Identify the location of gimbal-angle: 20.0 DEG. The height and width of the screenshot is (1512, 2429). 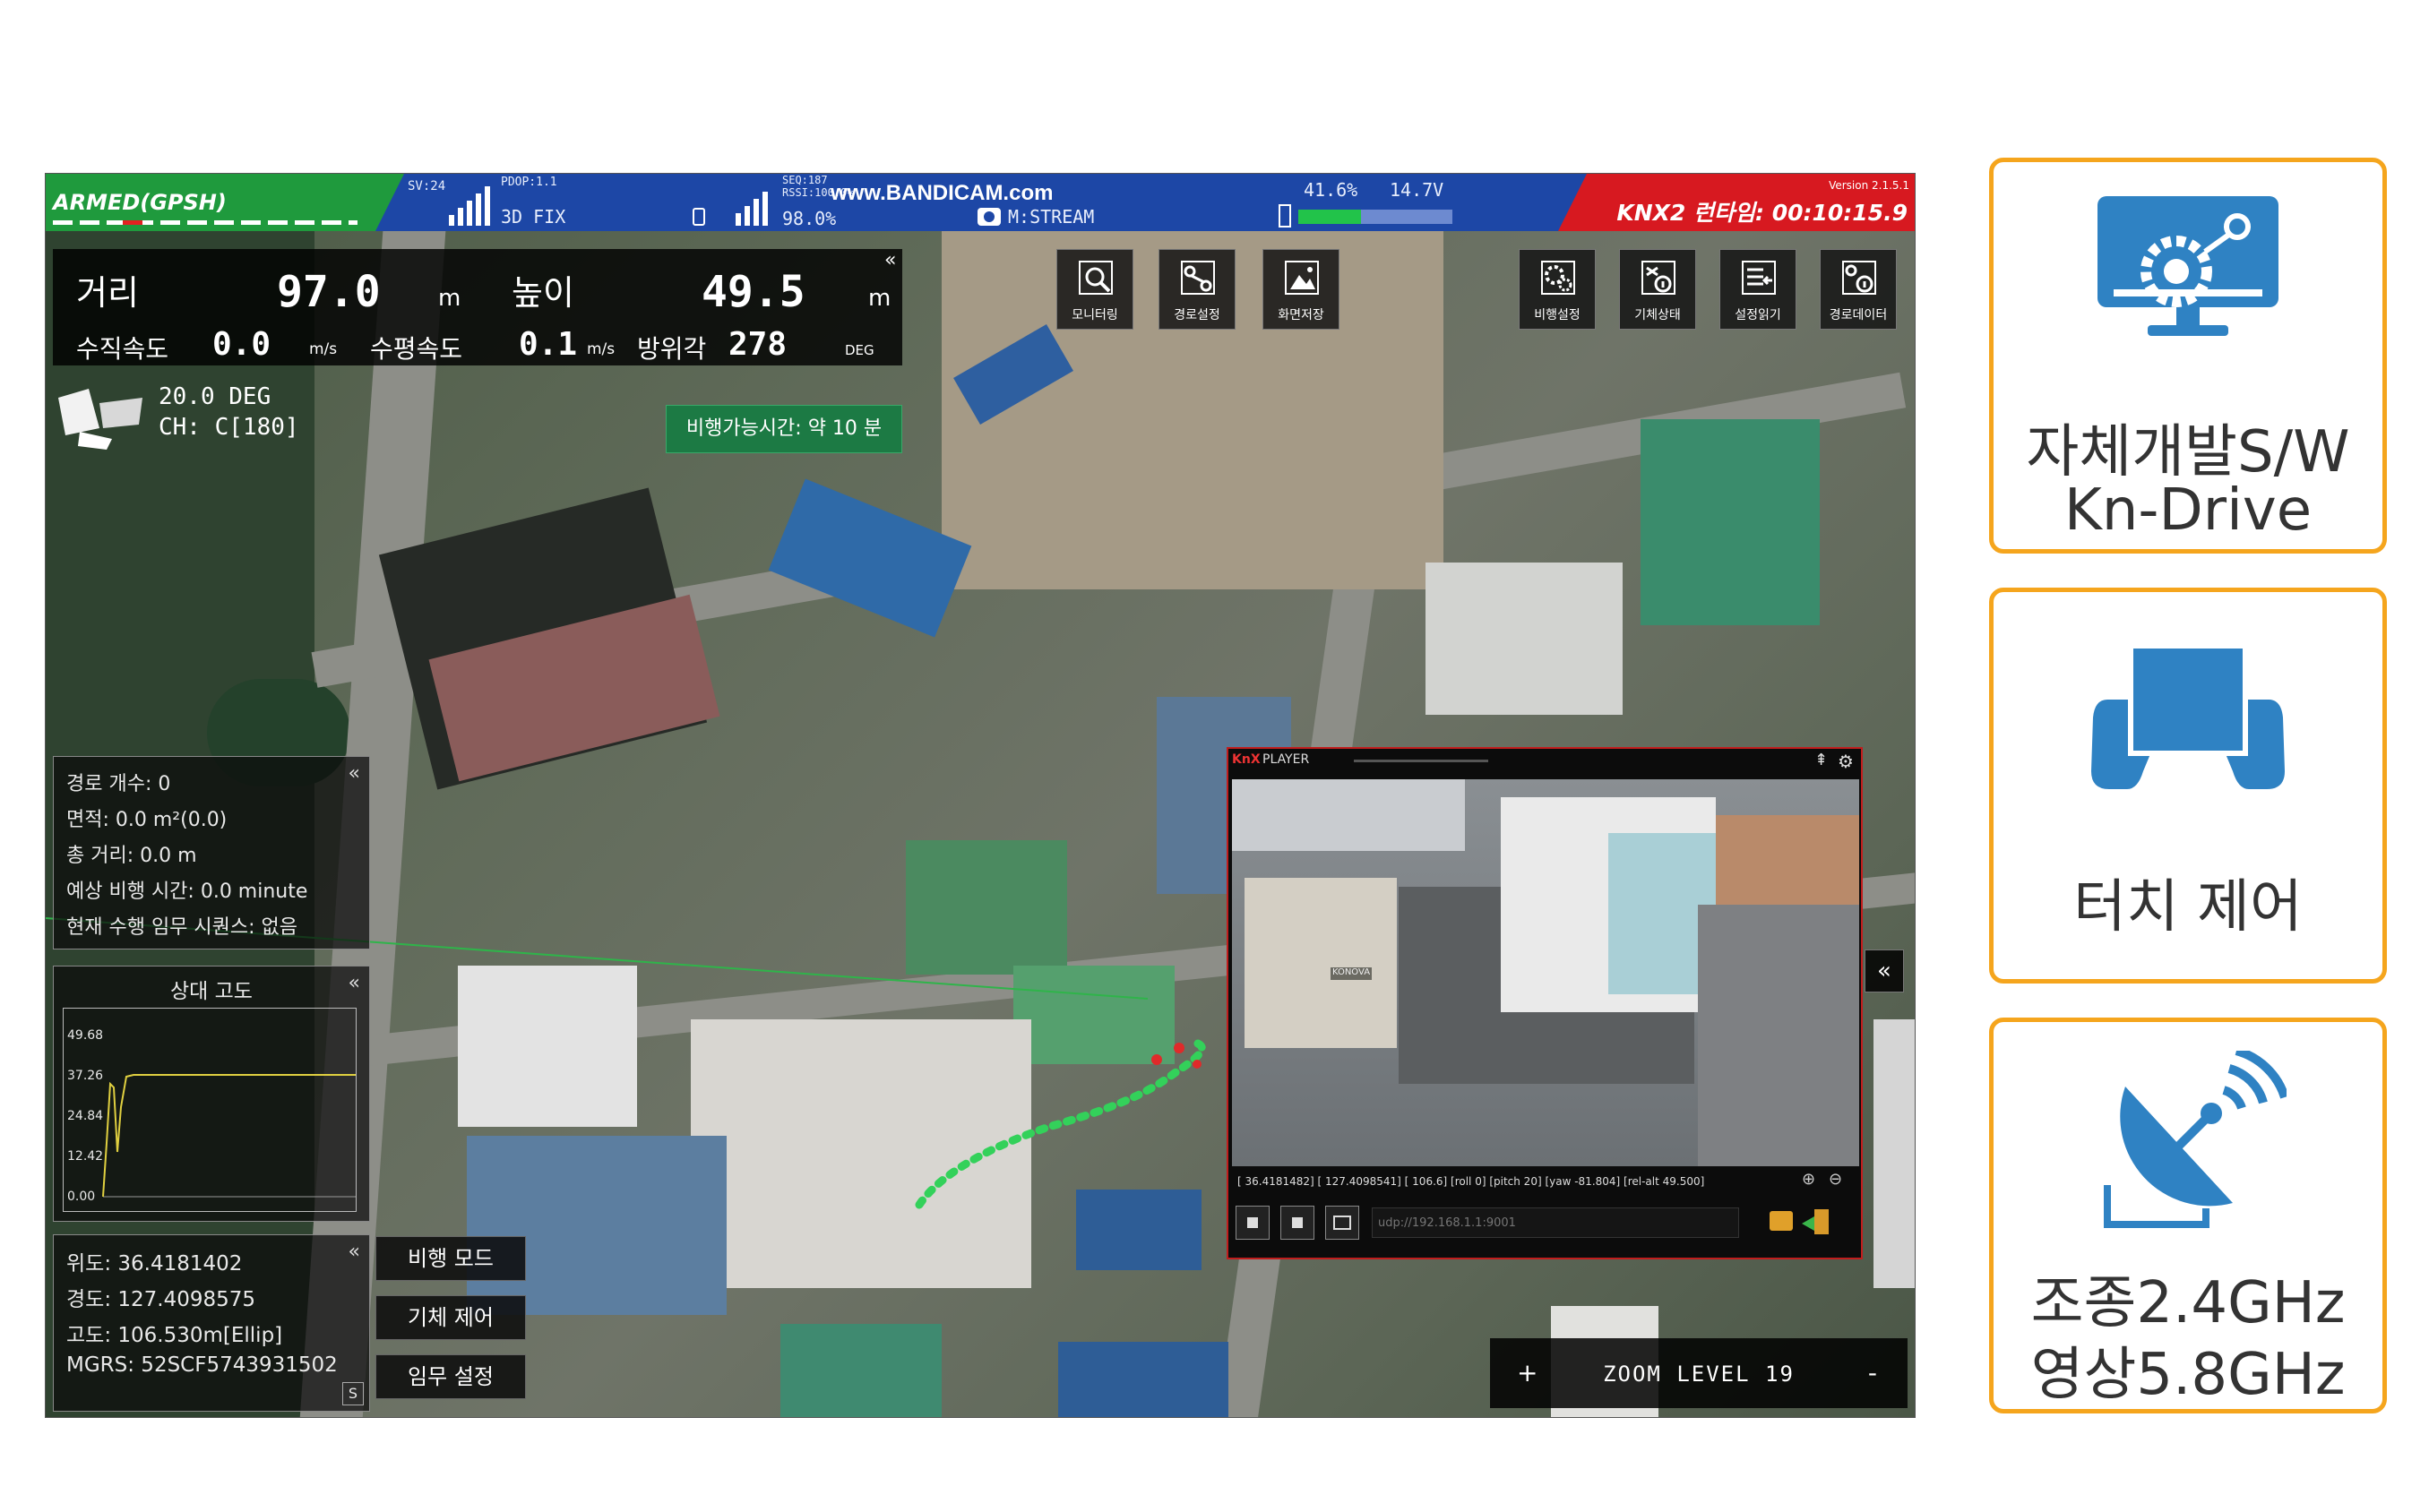
(215, 397).